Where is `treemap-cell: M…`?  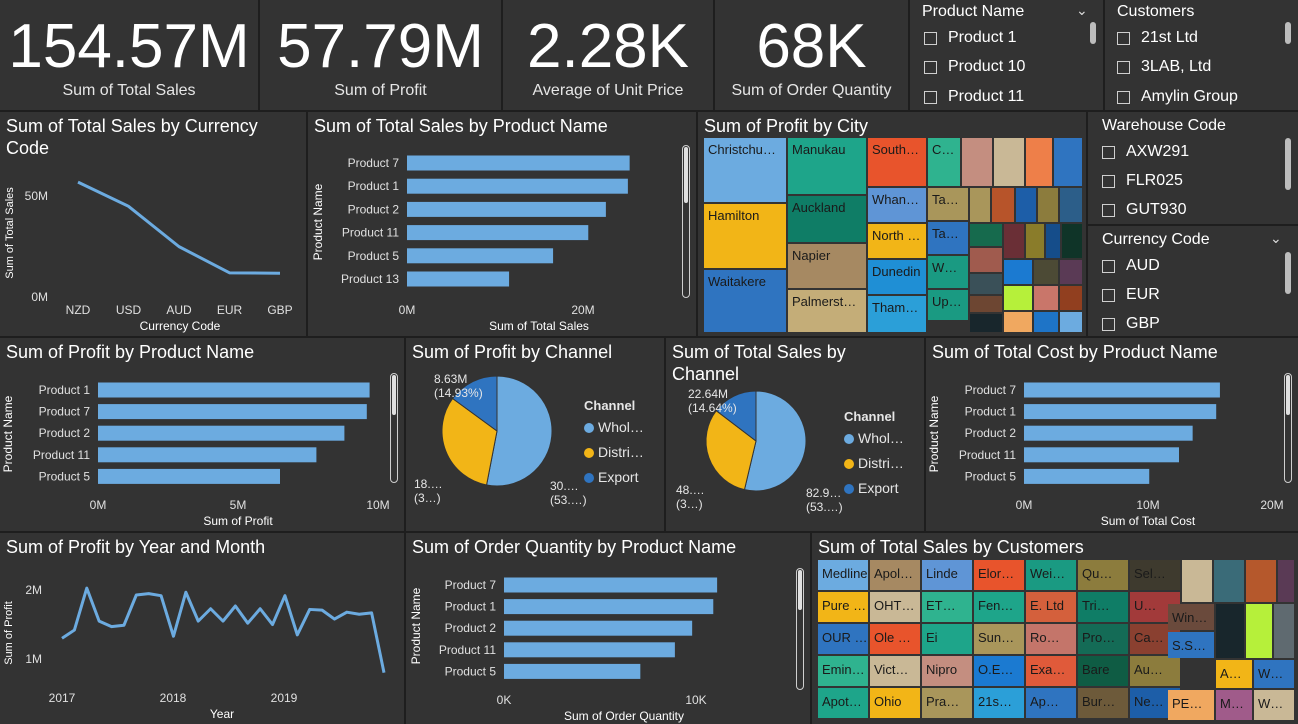 treemap-cell: M… is located at coordinates (1234, 705).